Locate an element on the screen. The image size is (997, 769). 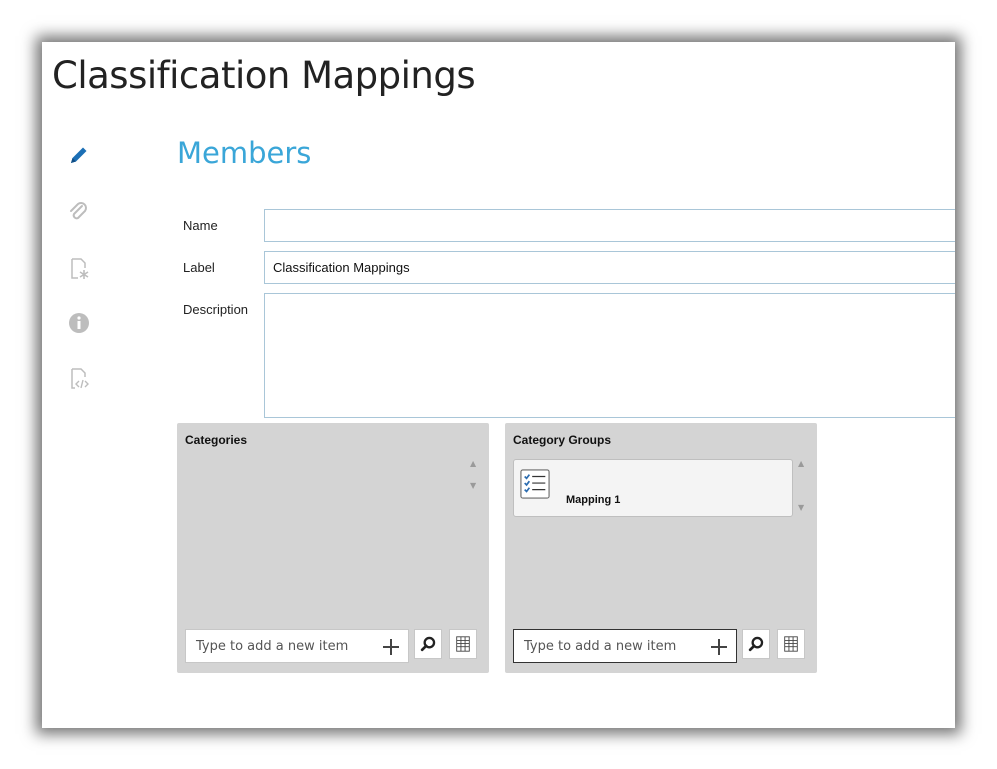
list-item-label: Mapping 1 is located at coordinates (593, 500).